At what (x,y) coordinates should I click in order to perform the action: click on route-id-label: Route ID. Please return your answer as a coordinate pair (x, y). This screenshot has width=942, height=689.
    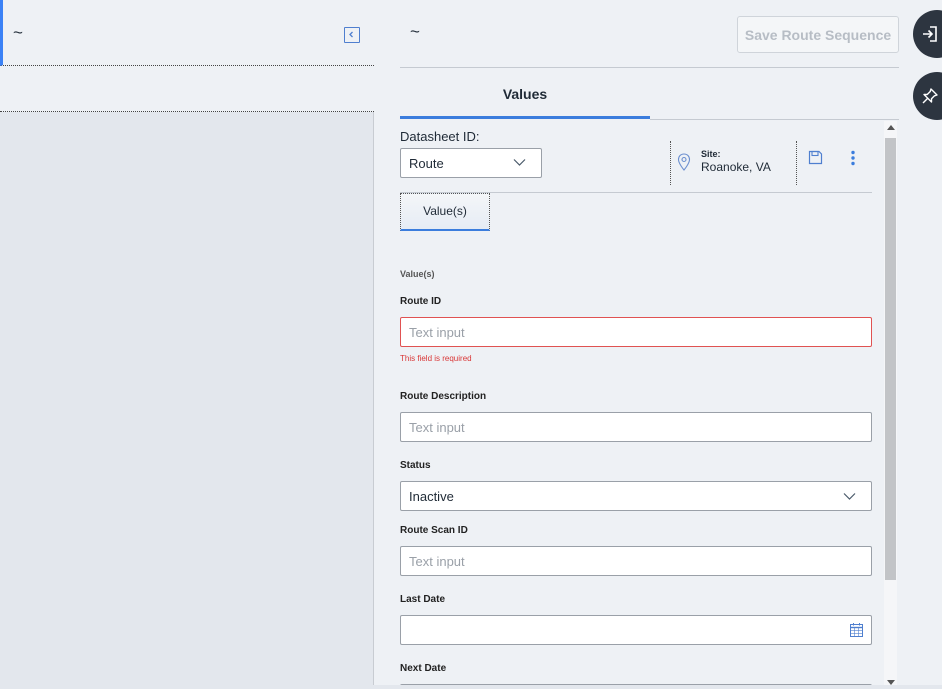
    Looking at the image, I should click on (421, 301).